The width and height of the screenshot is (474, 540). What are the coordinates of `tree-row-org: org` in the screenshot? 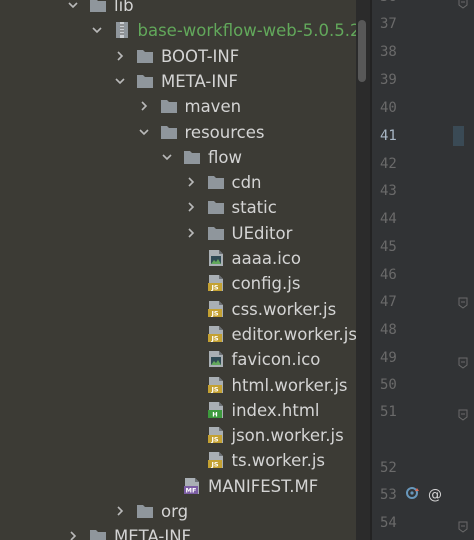 It's located at (178, 511).